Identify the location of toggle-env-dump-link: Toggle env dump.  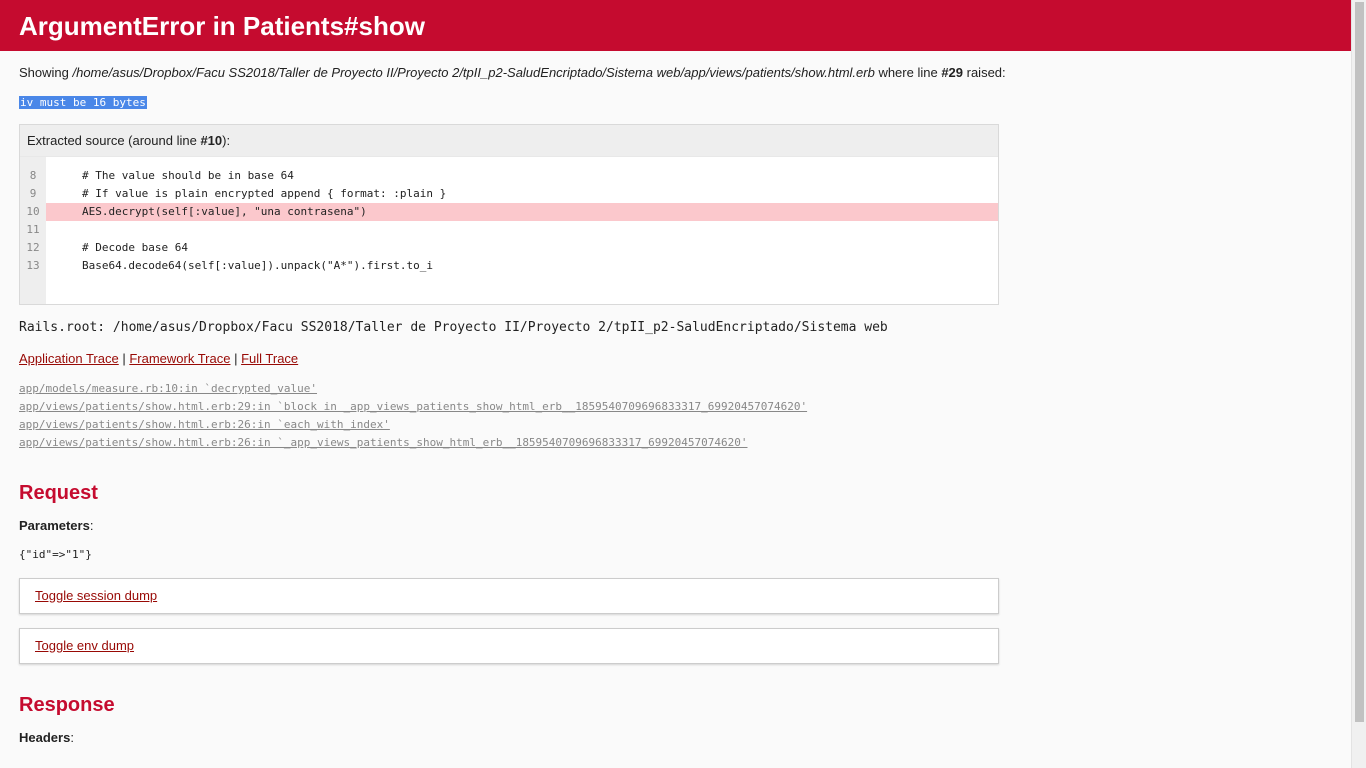
(84, 645).